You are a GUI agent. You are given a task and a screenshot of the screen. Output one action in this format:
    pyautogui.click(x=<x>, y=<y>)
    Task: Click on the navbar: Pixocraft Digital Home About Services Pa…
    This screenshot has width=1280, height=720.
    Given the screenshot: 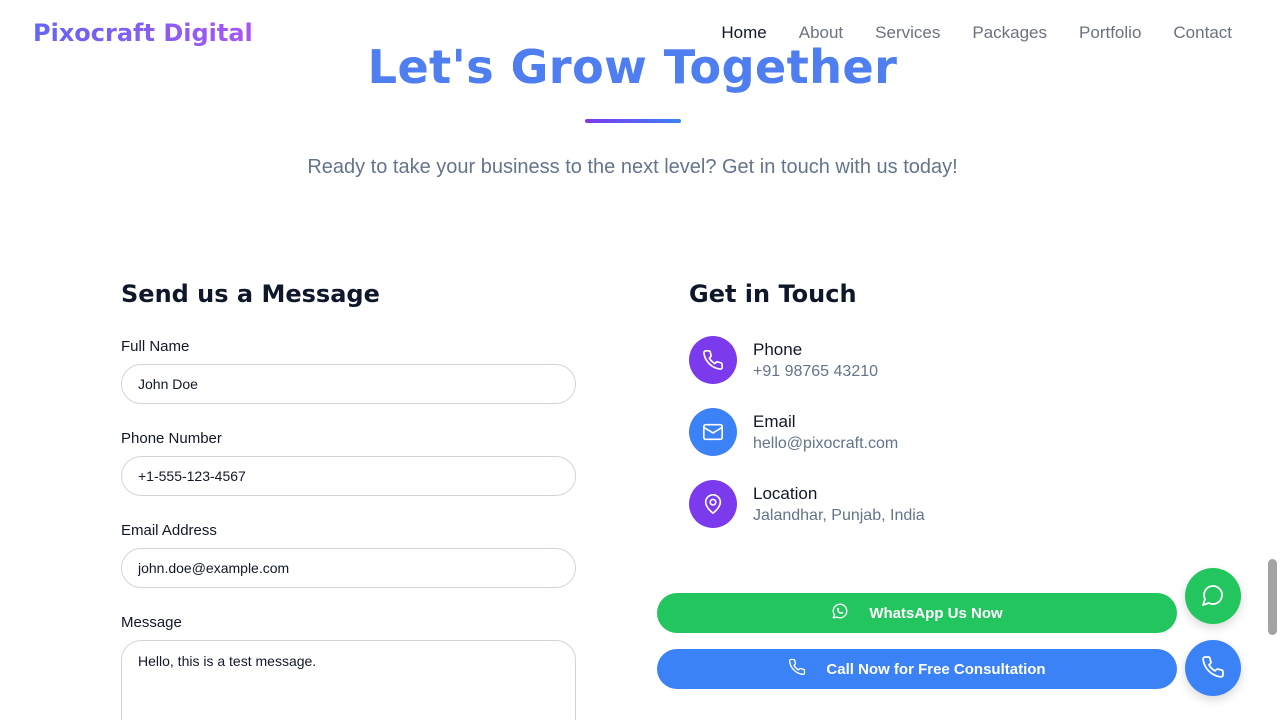 What is the action you would take?
    pyautogui.click(x=632, y=33)
    